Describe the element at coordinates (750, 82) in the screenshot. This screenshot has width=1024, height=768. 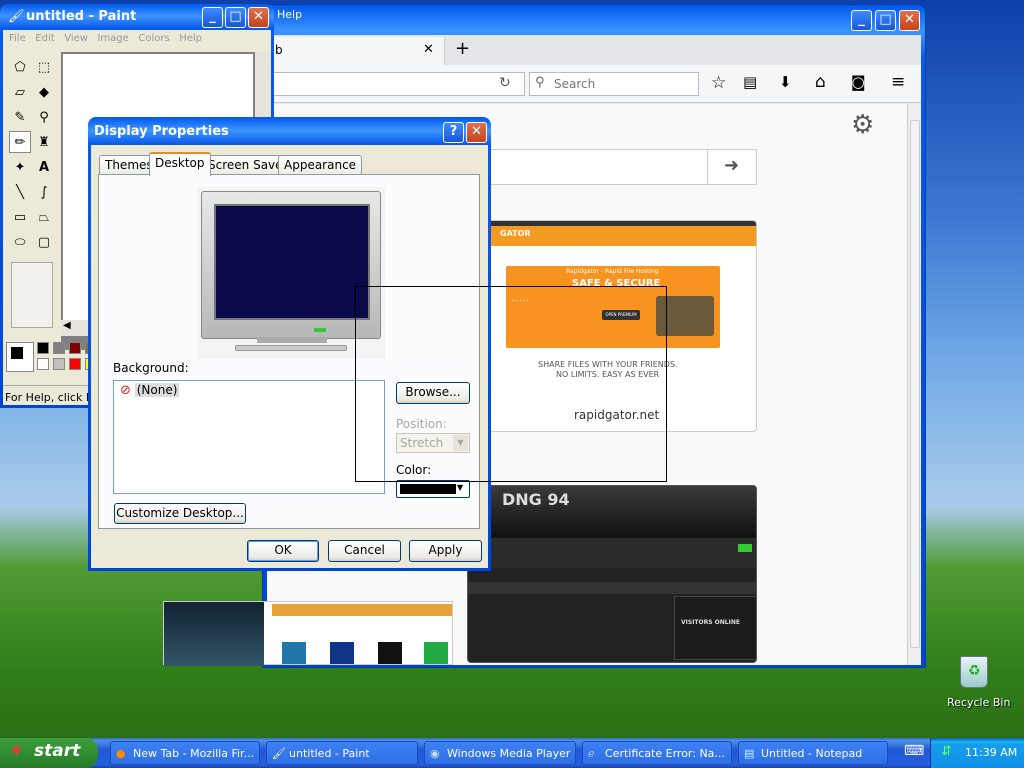
I see `bookmarks-menu-icon: ▤` at that location.